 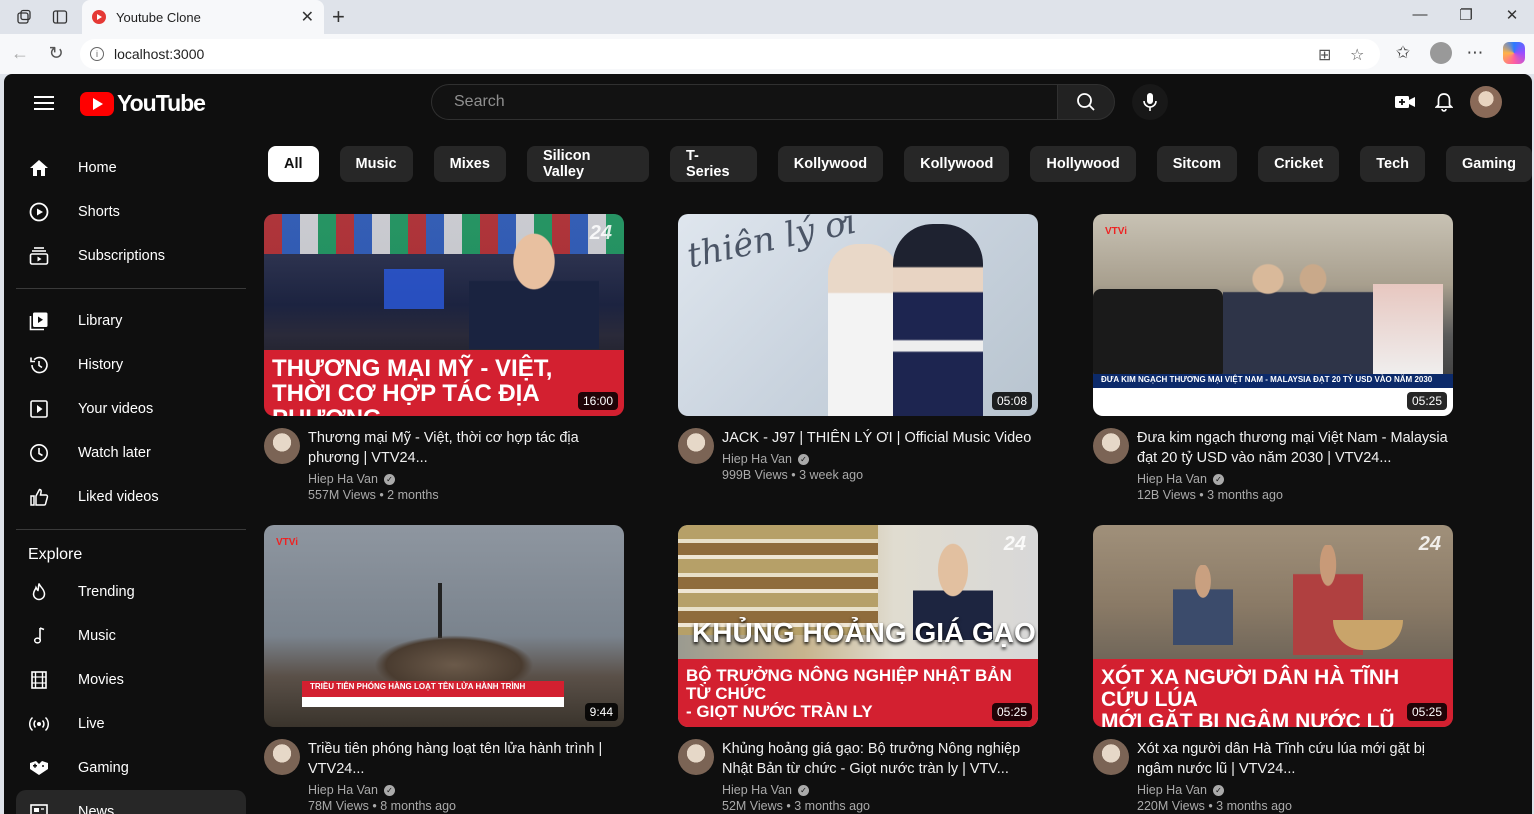 What do you see at coordinates (103, 768) in the screenshot?
I see `sidebar-item-label: Gaming` at bounding box center [103, 768].